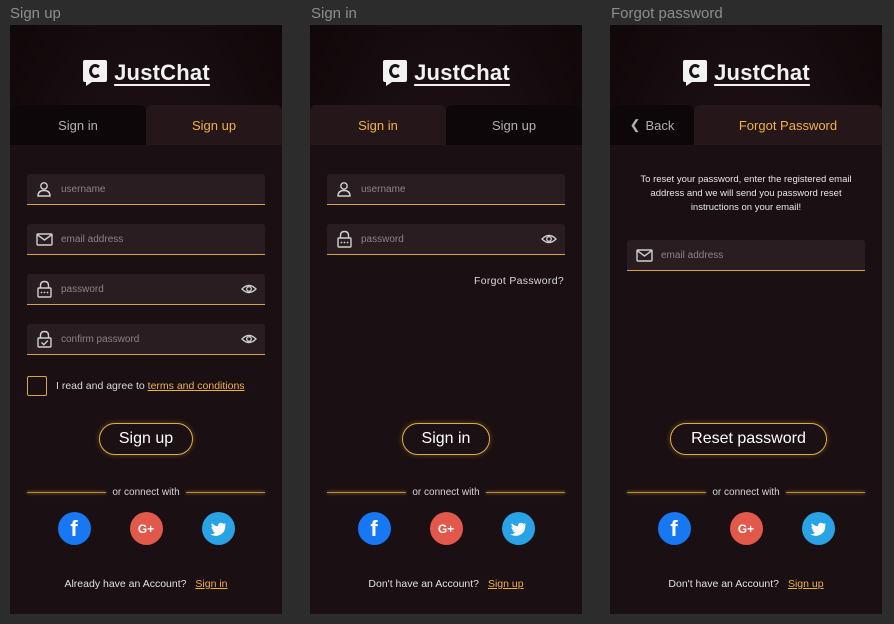 This screenshot has height=624, width=894. Describe the element at coordinates (44, 339) in the screenshot. I see `lock-check-icon` at that location.